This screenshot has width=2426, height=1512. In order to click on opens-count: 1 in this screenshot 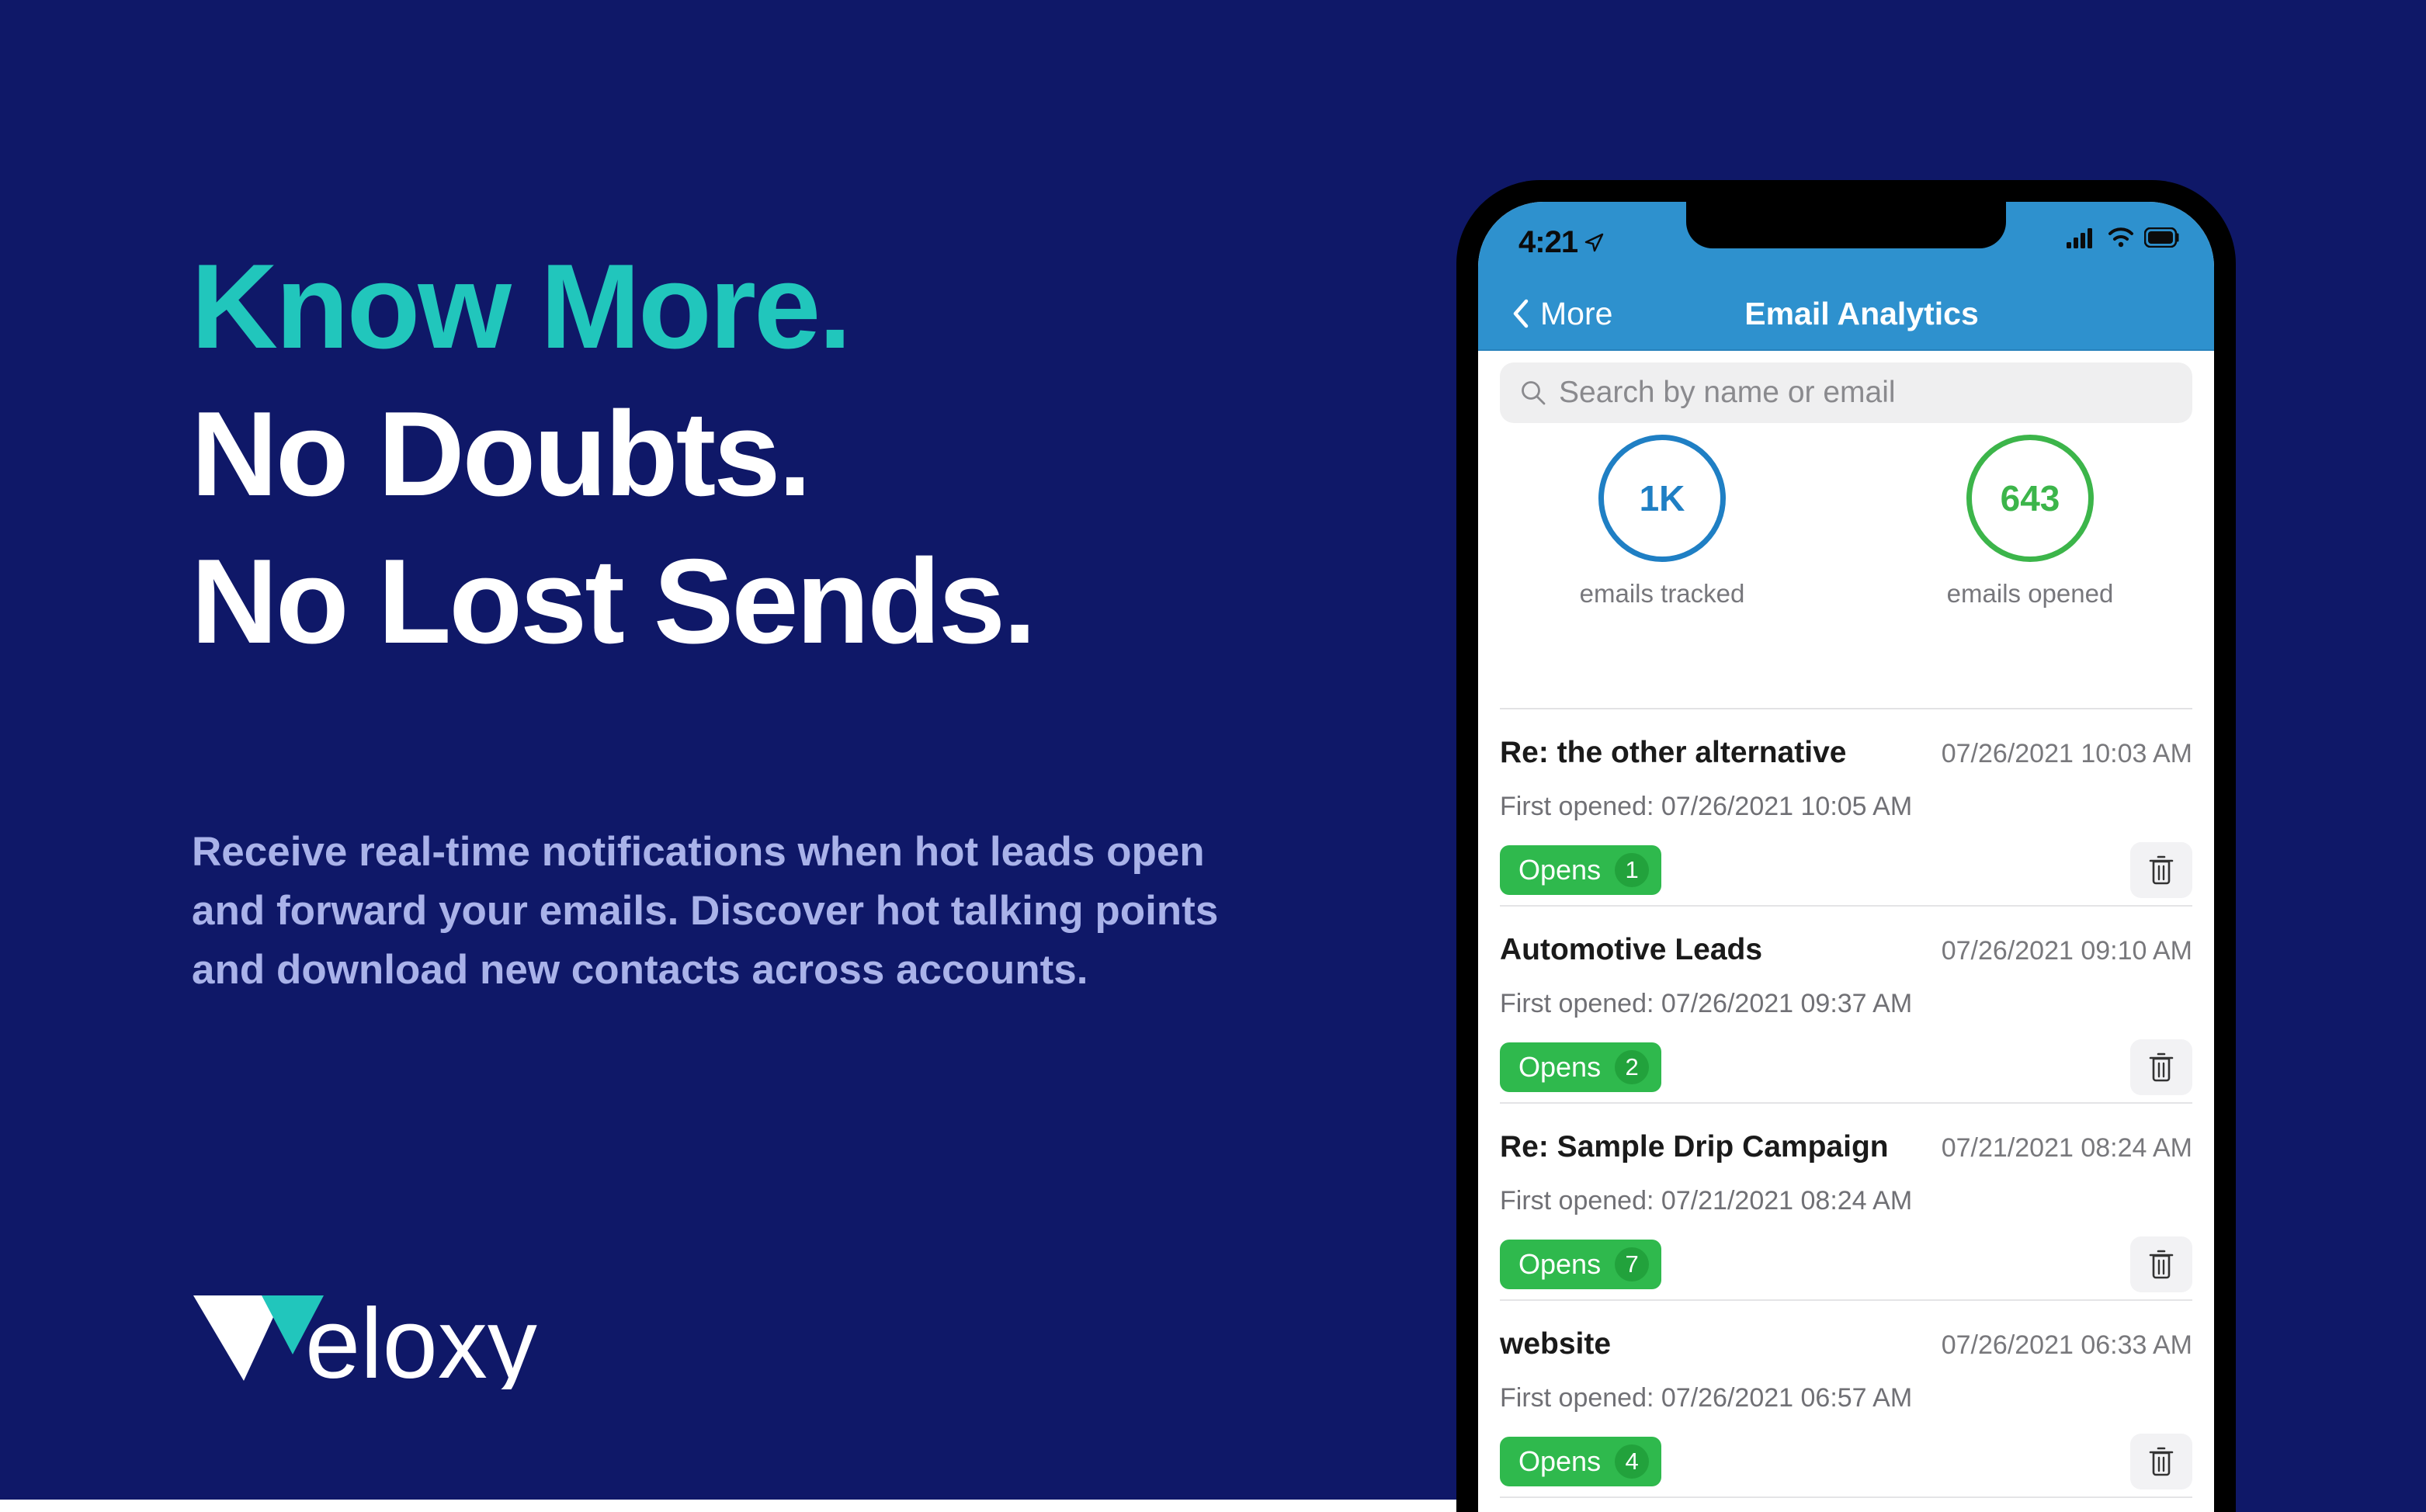, I will do `click(1633, 870)`.